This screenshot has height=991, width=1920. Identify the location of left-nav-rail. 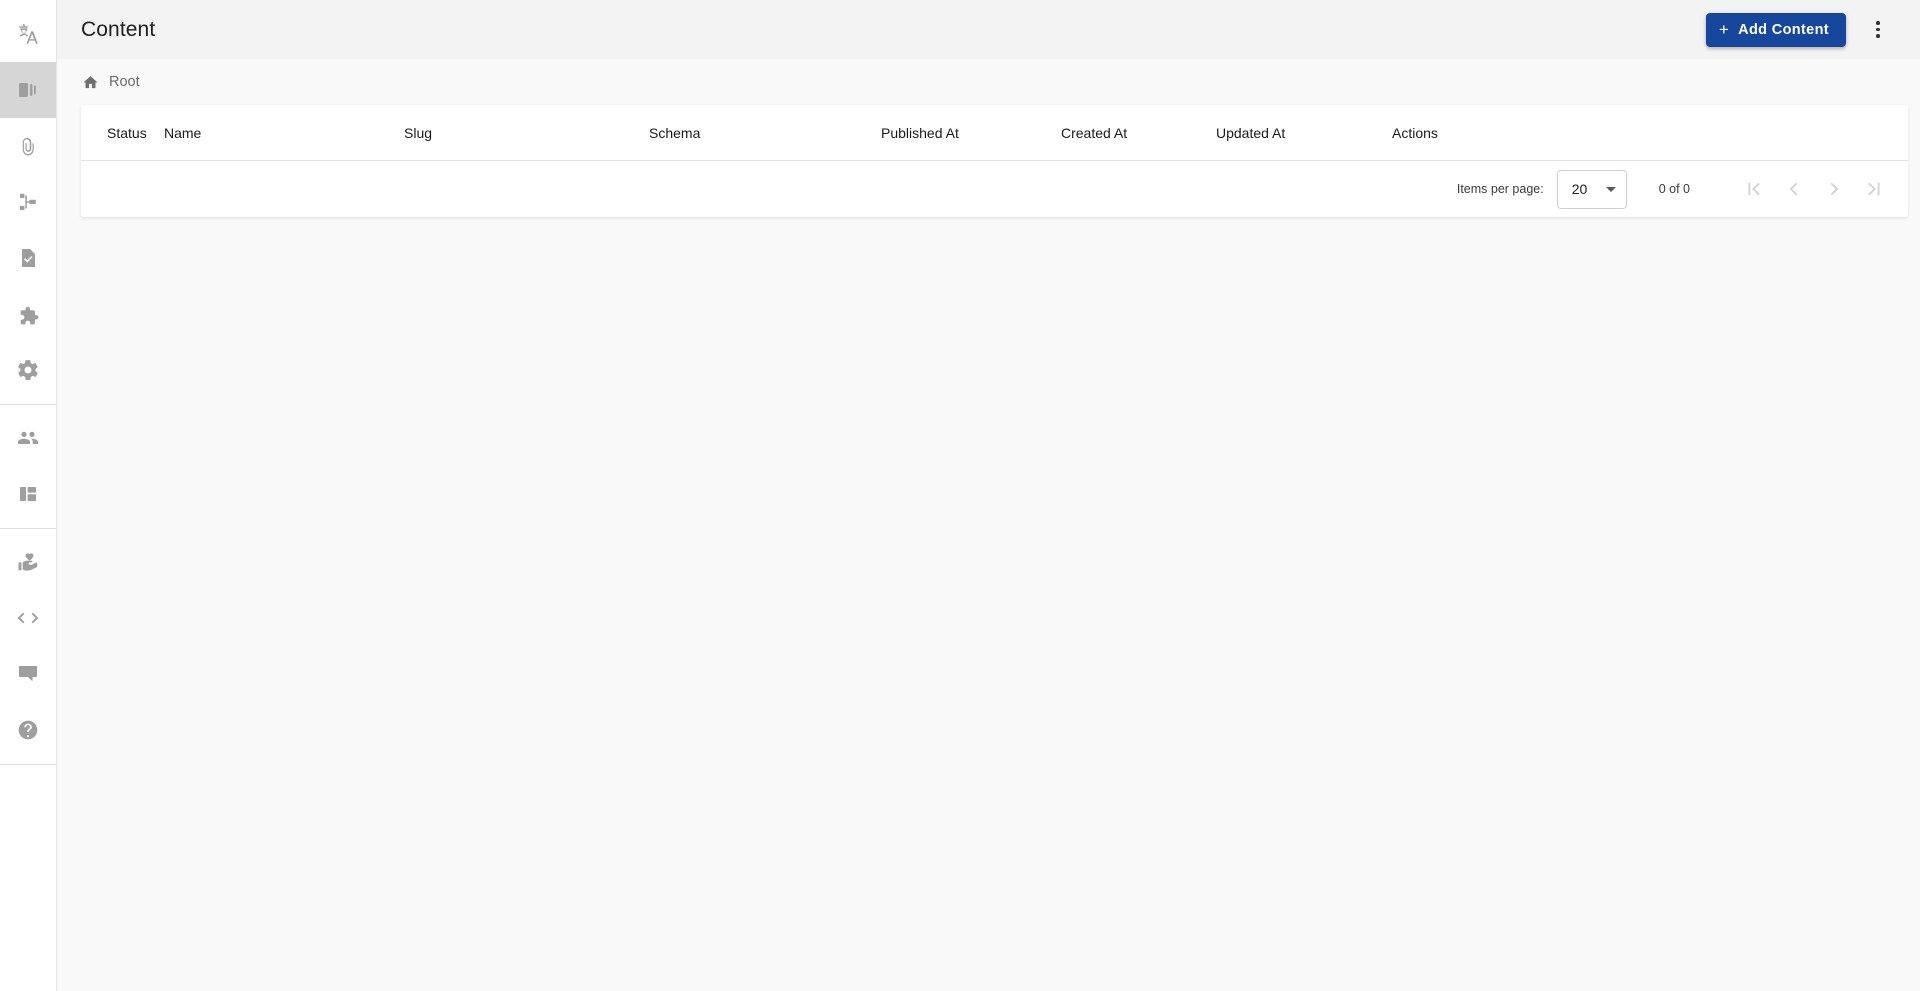
(28, 495).